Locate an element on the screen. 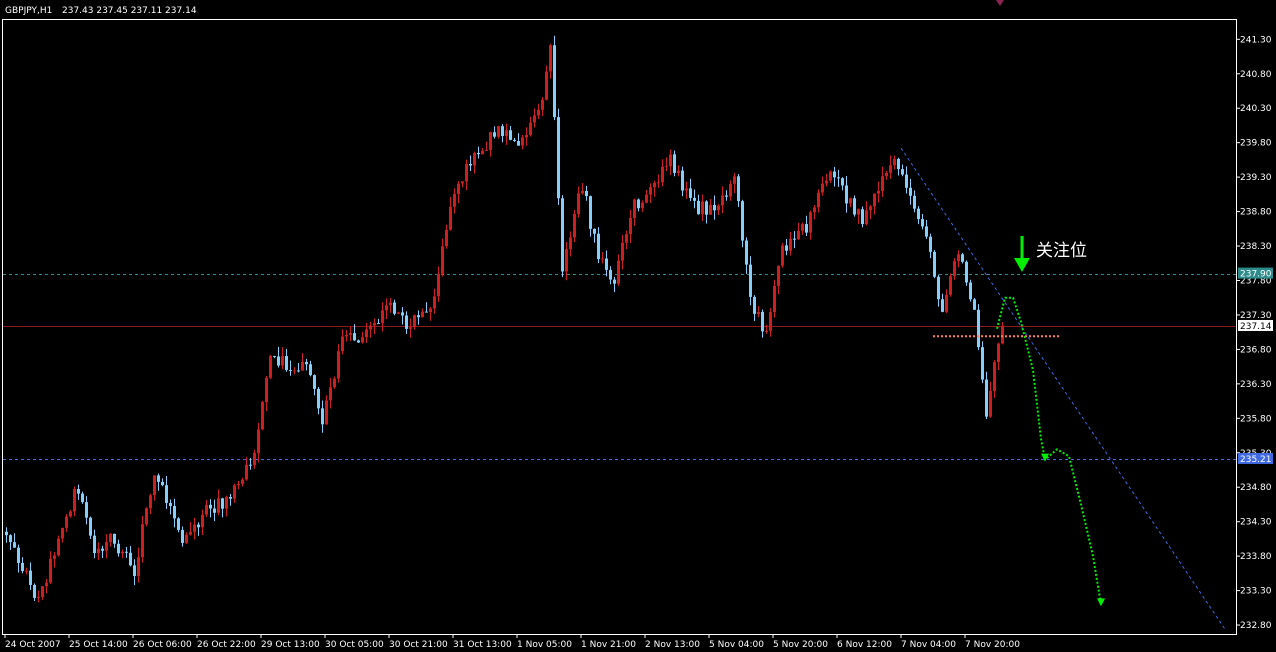 This screenshot has height=652, width=1276. price-tag: 237.14 is located at coordinates (1255, 325).